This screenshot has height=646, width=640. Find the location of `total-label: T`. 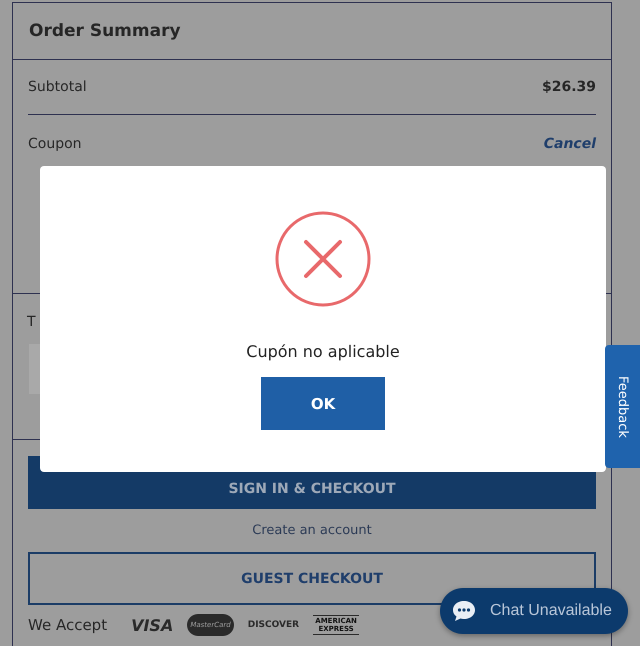

total-label: T is located at coordinates (32, 322).